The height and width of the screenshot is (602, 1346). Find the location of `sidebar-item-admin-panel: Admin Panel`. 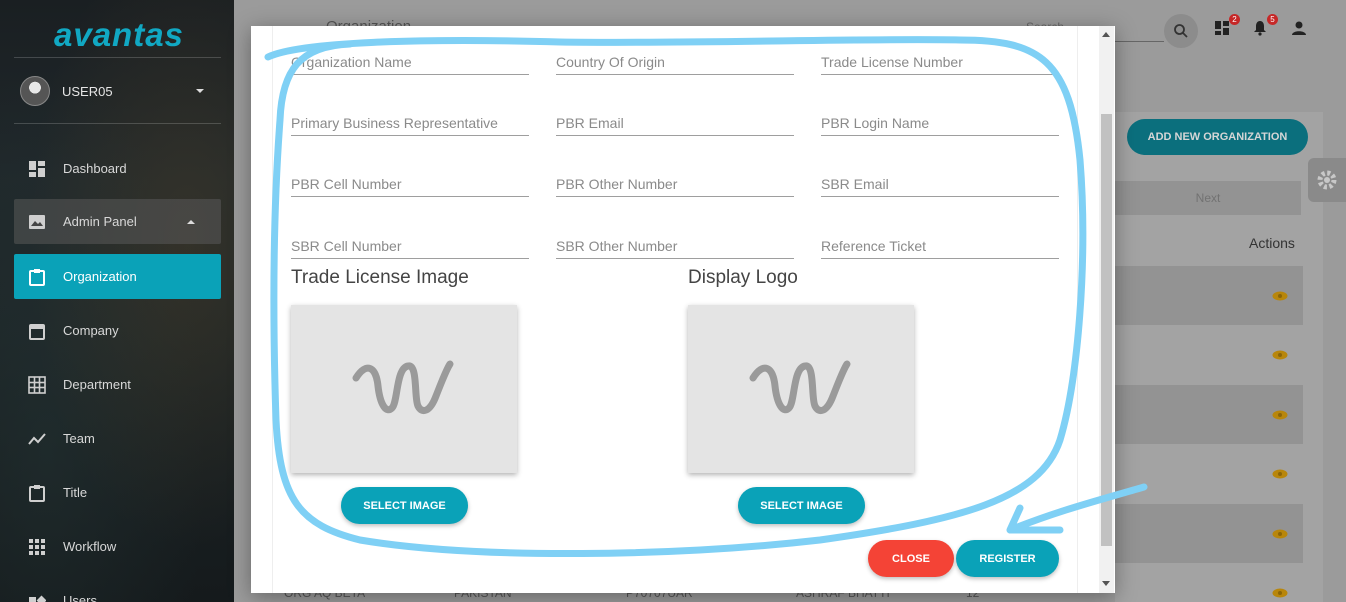

sidebar-item-admin-panel: Admin Panel is located at coordinates (117, 221).